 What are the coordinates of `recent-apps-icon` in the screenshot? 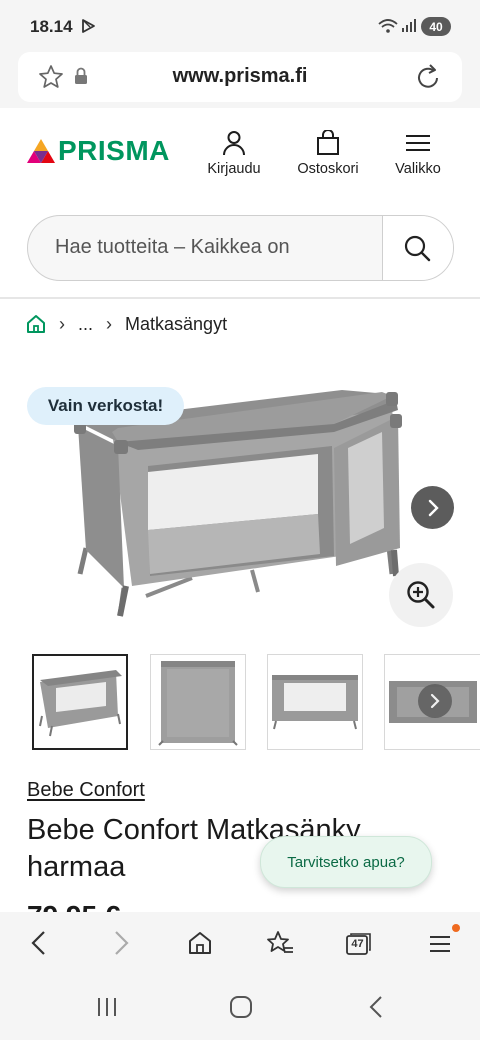 It's located at (107, 1007).